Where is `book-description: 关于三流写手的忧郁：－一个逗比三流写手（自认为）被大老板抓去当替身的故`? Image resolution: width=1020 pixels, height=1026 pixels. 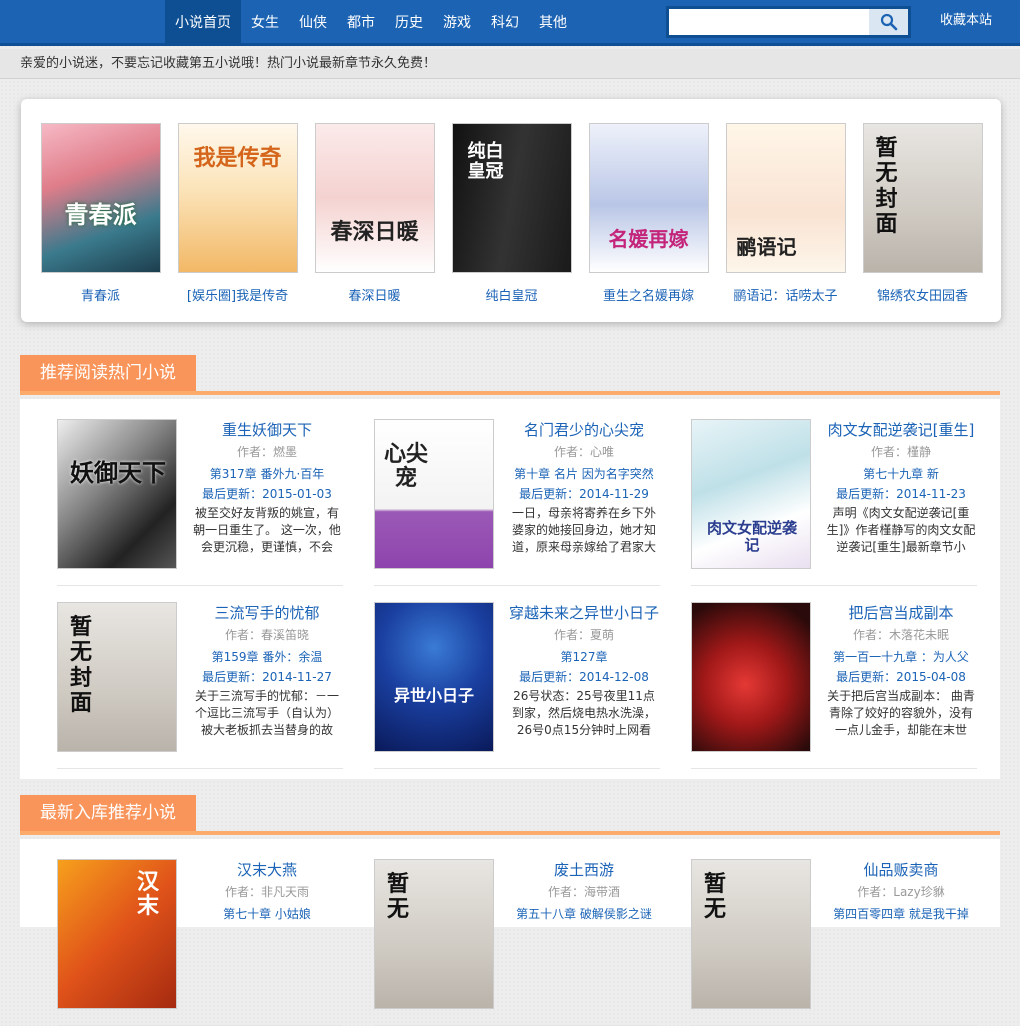
book-description: 关于三流写手的忧郁：－一个逗比三流写手（自认为）被大老板抓去当替身的故 is located at coordinates (266, 713).